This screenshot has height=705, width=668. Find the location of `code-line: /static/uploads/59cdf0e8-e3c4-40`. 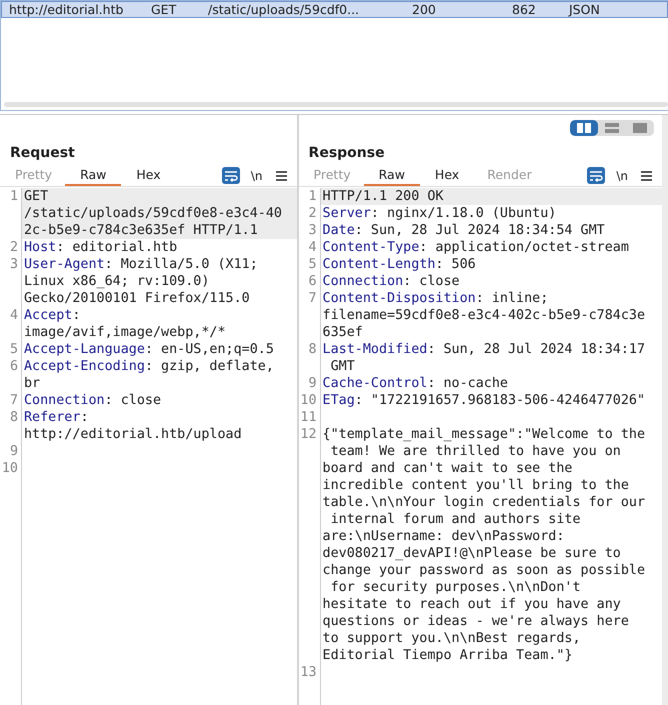

code-line: /static/uploads/59cdf0e8-e3c4-40 is located at coordinates (153, 213).